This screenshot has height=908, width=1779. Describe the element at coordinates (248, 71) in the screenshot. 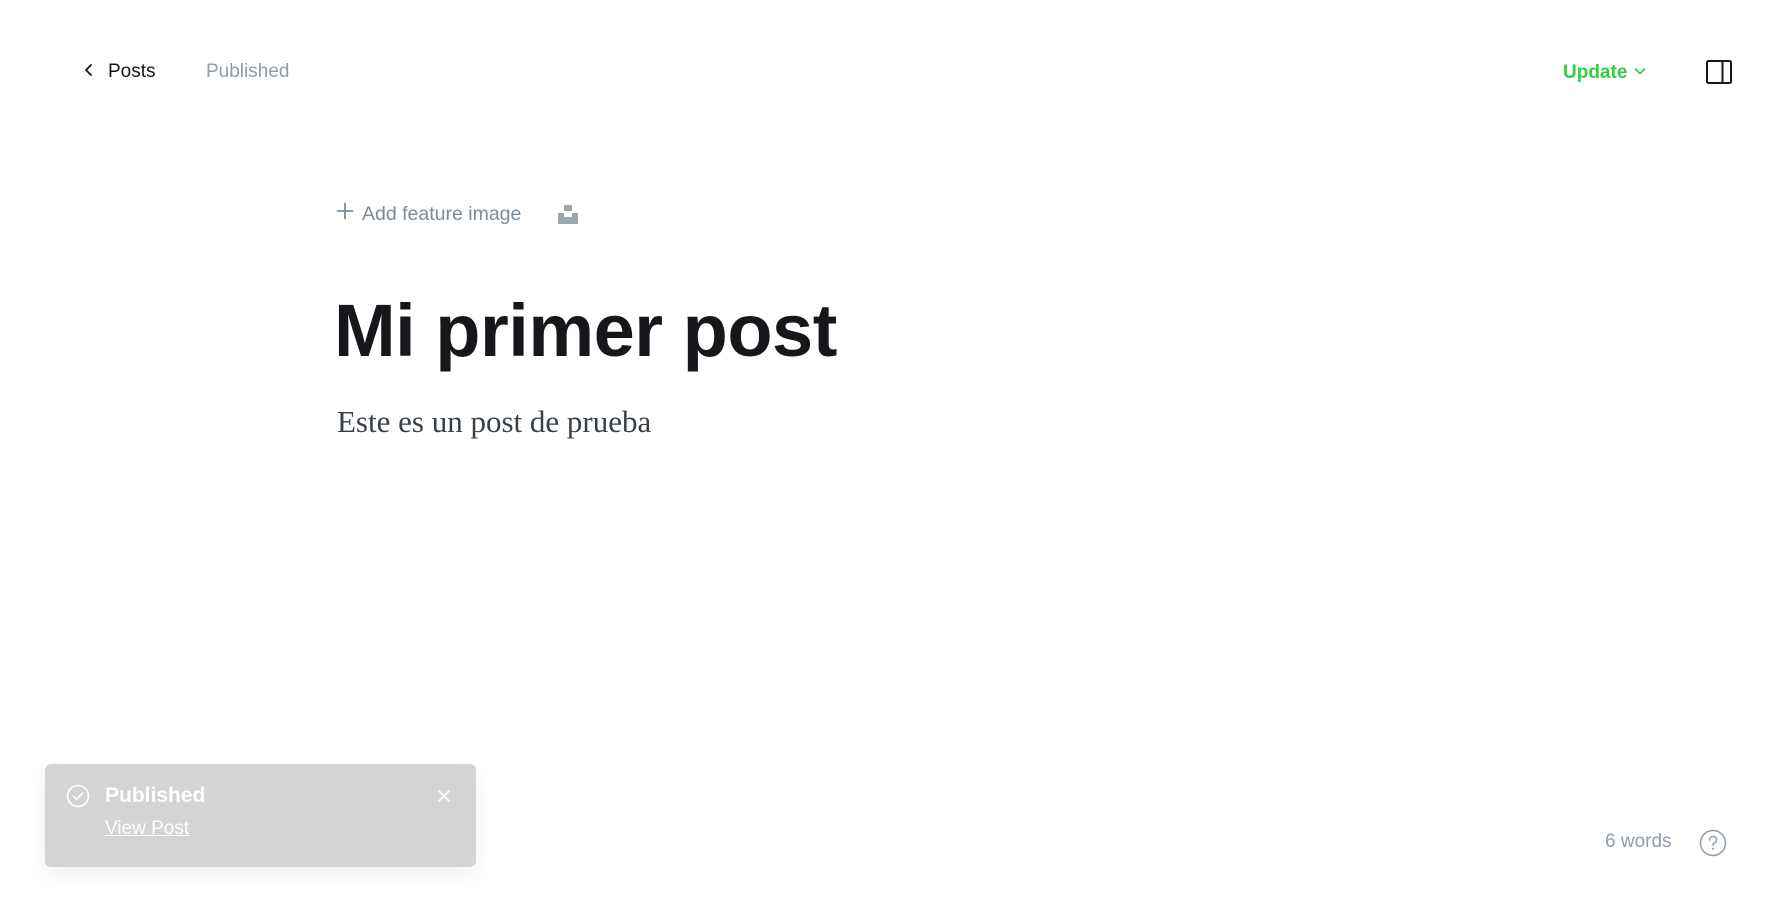

I see `post-status-label: Published` at that location.